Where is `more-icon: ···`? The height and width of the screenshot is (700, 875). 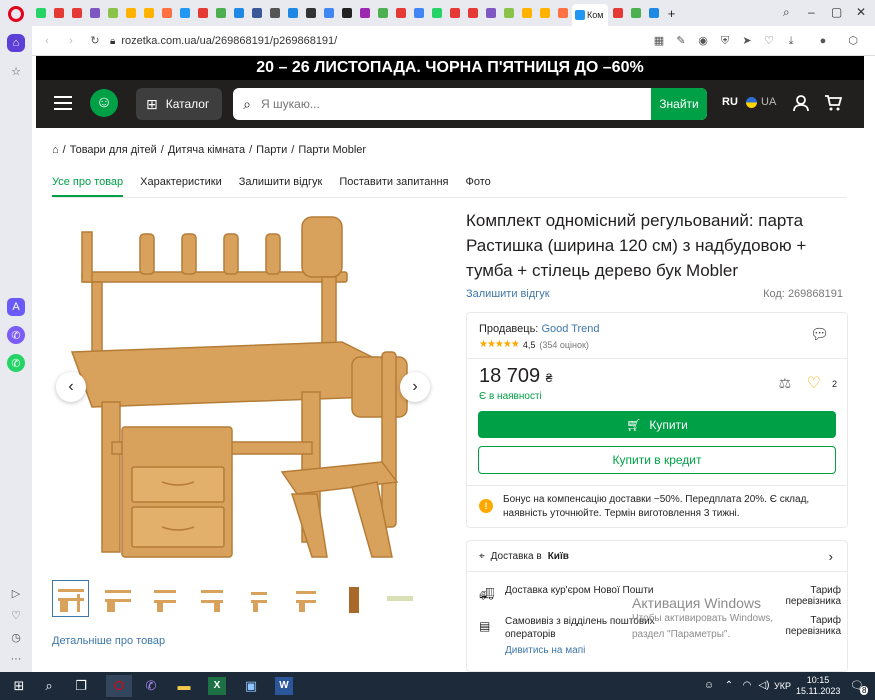 more-icon: ··· is located at coordinates (16, 659).